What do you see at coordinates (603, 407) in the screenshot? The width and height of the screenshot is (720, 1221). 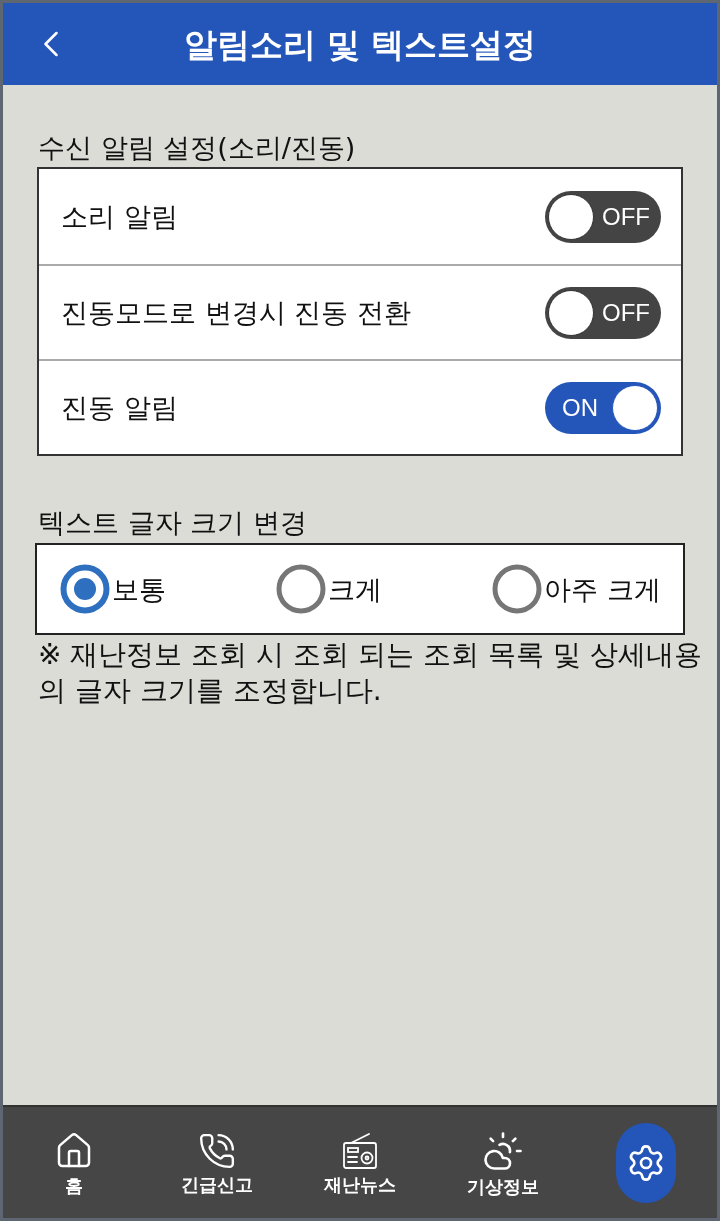 I see `toggle-switch: ON` at bounding box center [603, 407].